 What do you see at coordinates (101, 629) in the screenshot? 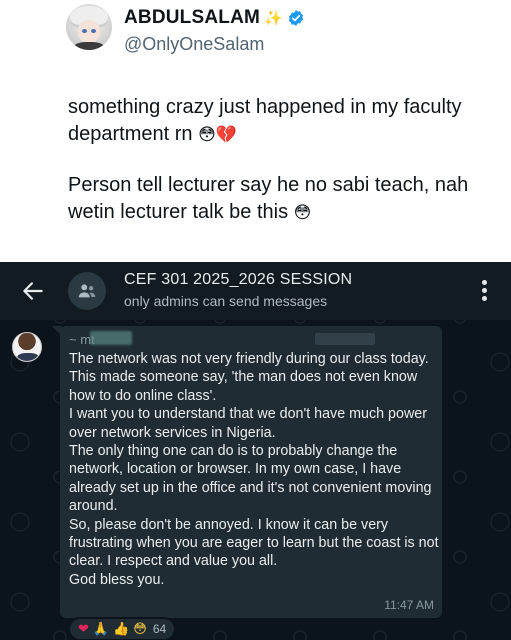
I see `pray-reaction-icon: 🙏` at bounding box center [101, 629].